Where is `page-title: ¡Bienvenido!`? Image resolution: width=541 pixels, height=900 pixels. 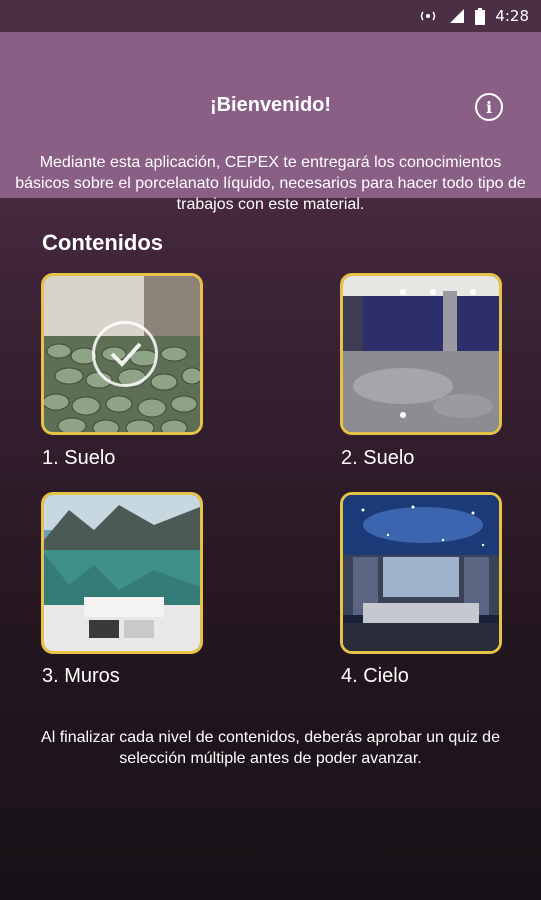
page-title: ¡Bienvenido! is located at coordinates (270, 105).